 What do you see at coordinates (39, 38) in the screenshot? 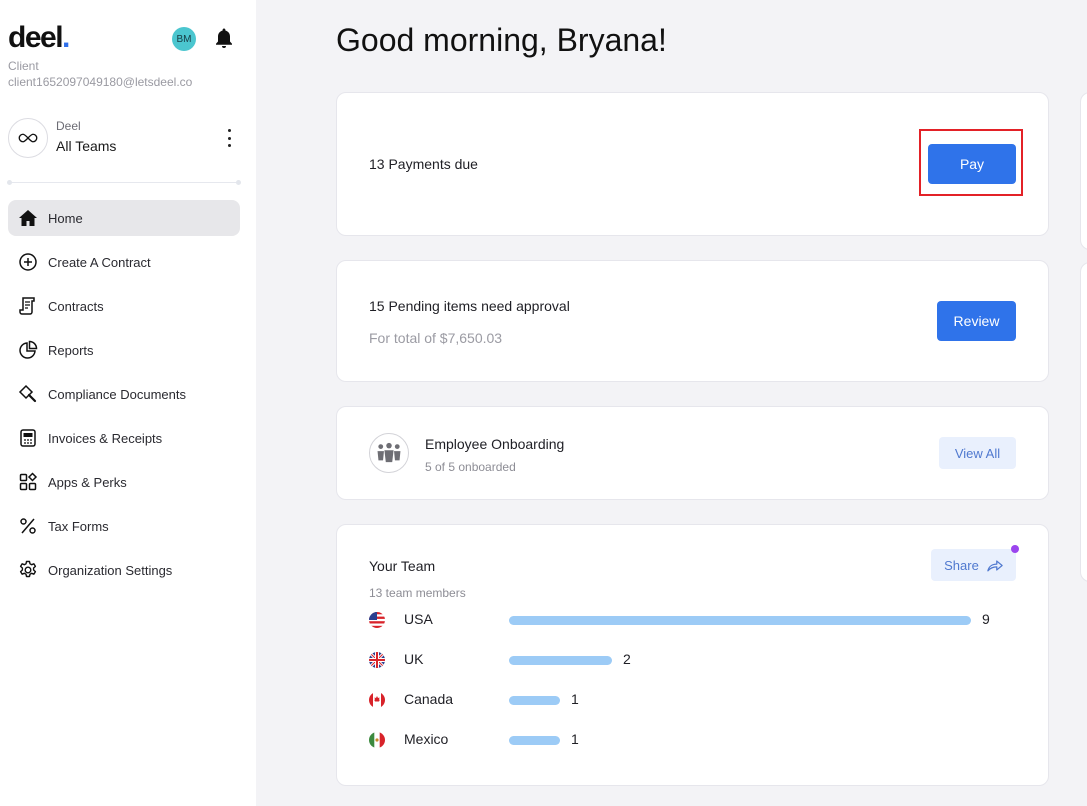
I see `deel-logo: deel.` at bounding box center [39, 38].